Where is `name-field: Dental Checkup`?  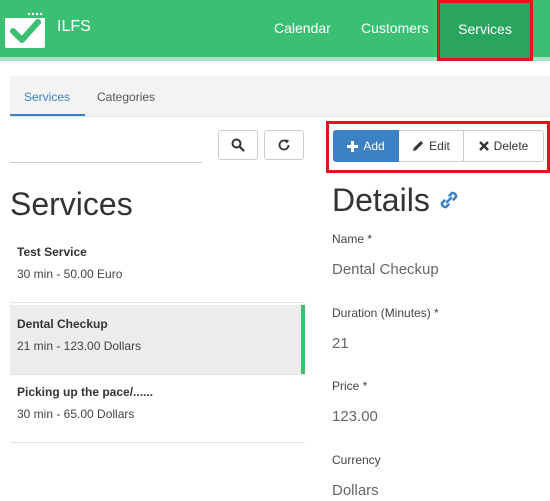 name-field: Dental Checkup is located at coordinates (385, 269).